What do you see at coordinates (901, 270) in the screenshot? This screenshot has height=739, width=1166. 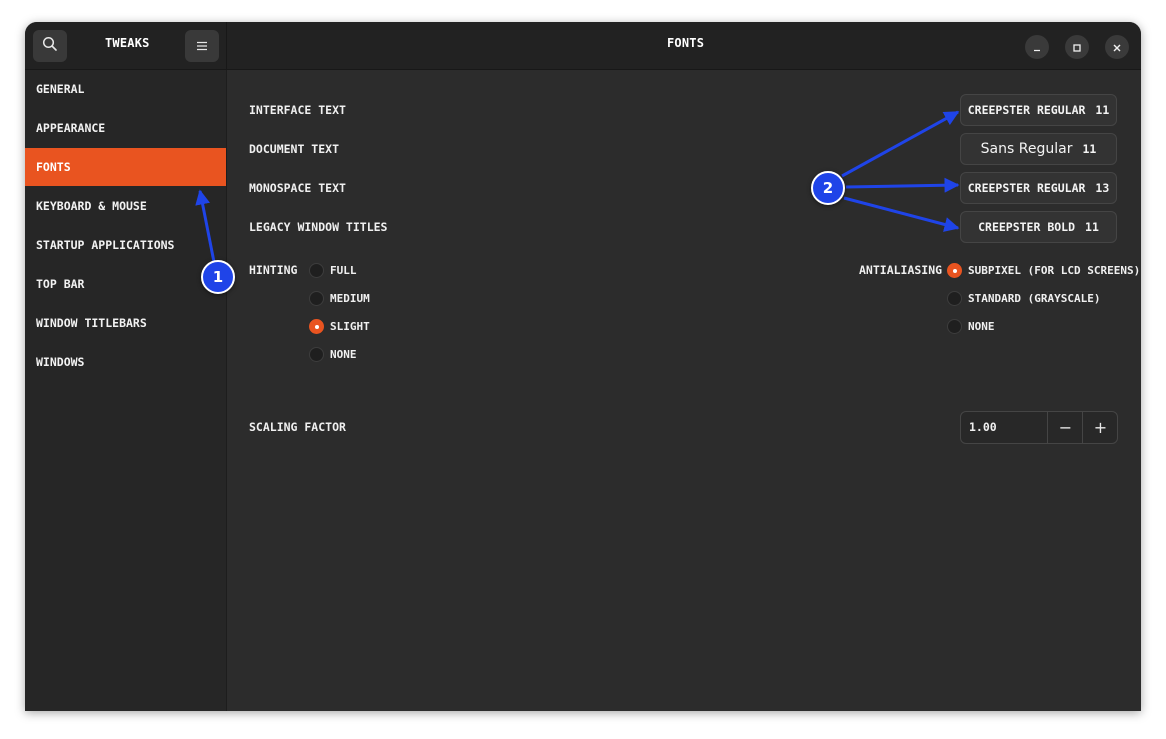 I see `antialiasing-label: ANTIALIASING` at bounding box center [901, 270].